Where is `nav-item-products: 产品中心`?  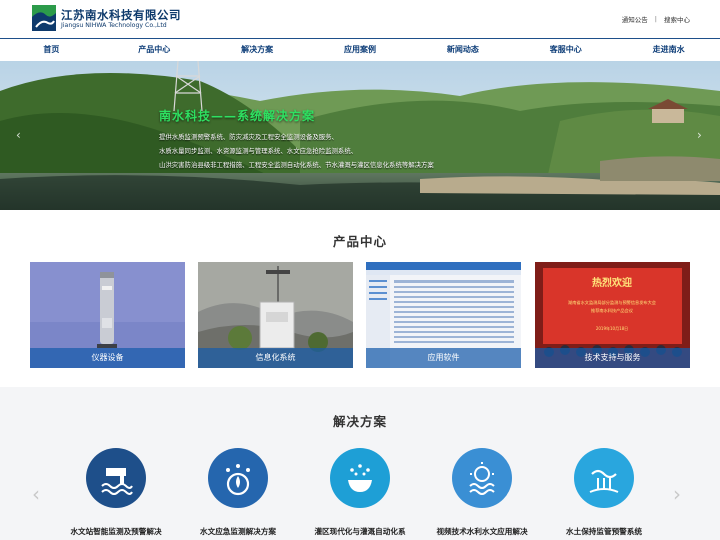 nav-item-products: 产品中心 is located at coordinates (154, 50).